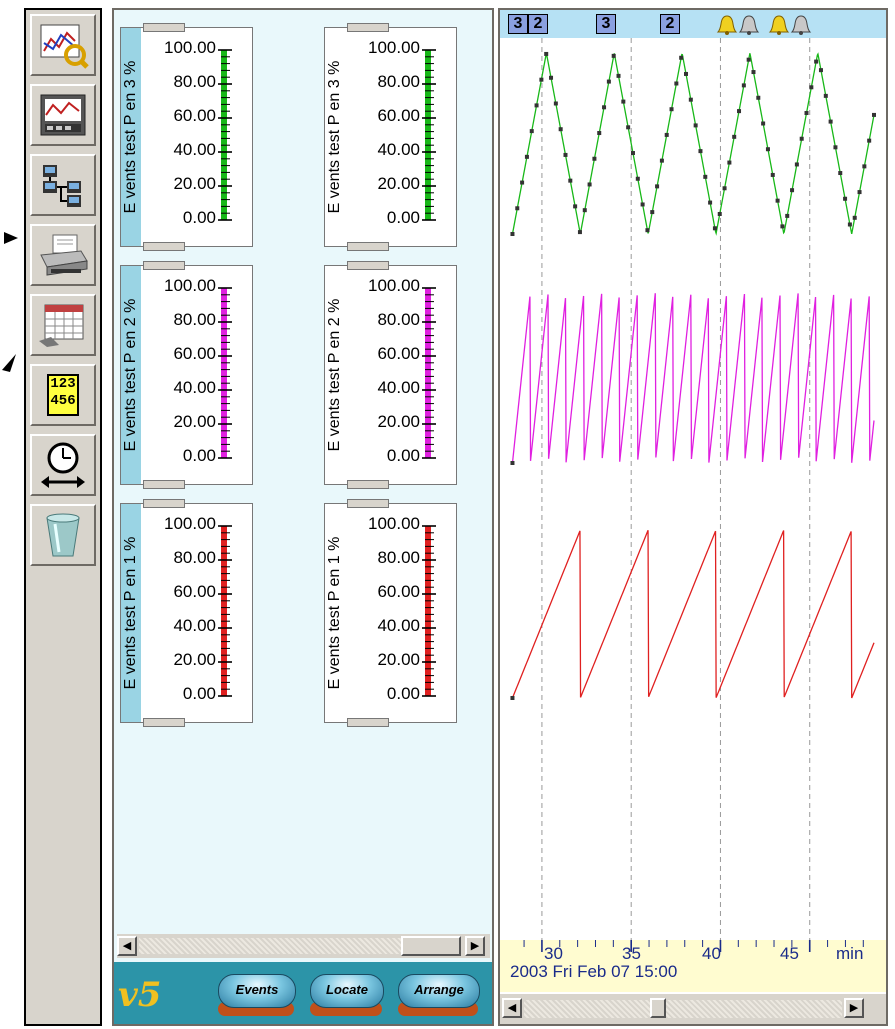 The width and height of the screenshot is (895, 1029). I want to click on trend-analysis-button, so click(63, 45).